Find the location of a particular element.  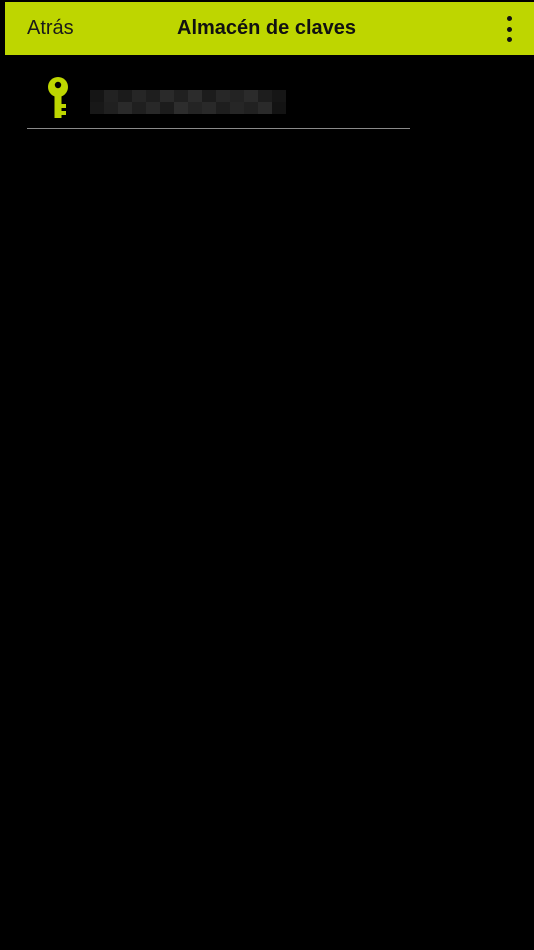

page-title: Almacén de claves is located at coordinates (266, 28).